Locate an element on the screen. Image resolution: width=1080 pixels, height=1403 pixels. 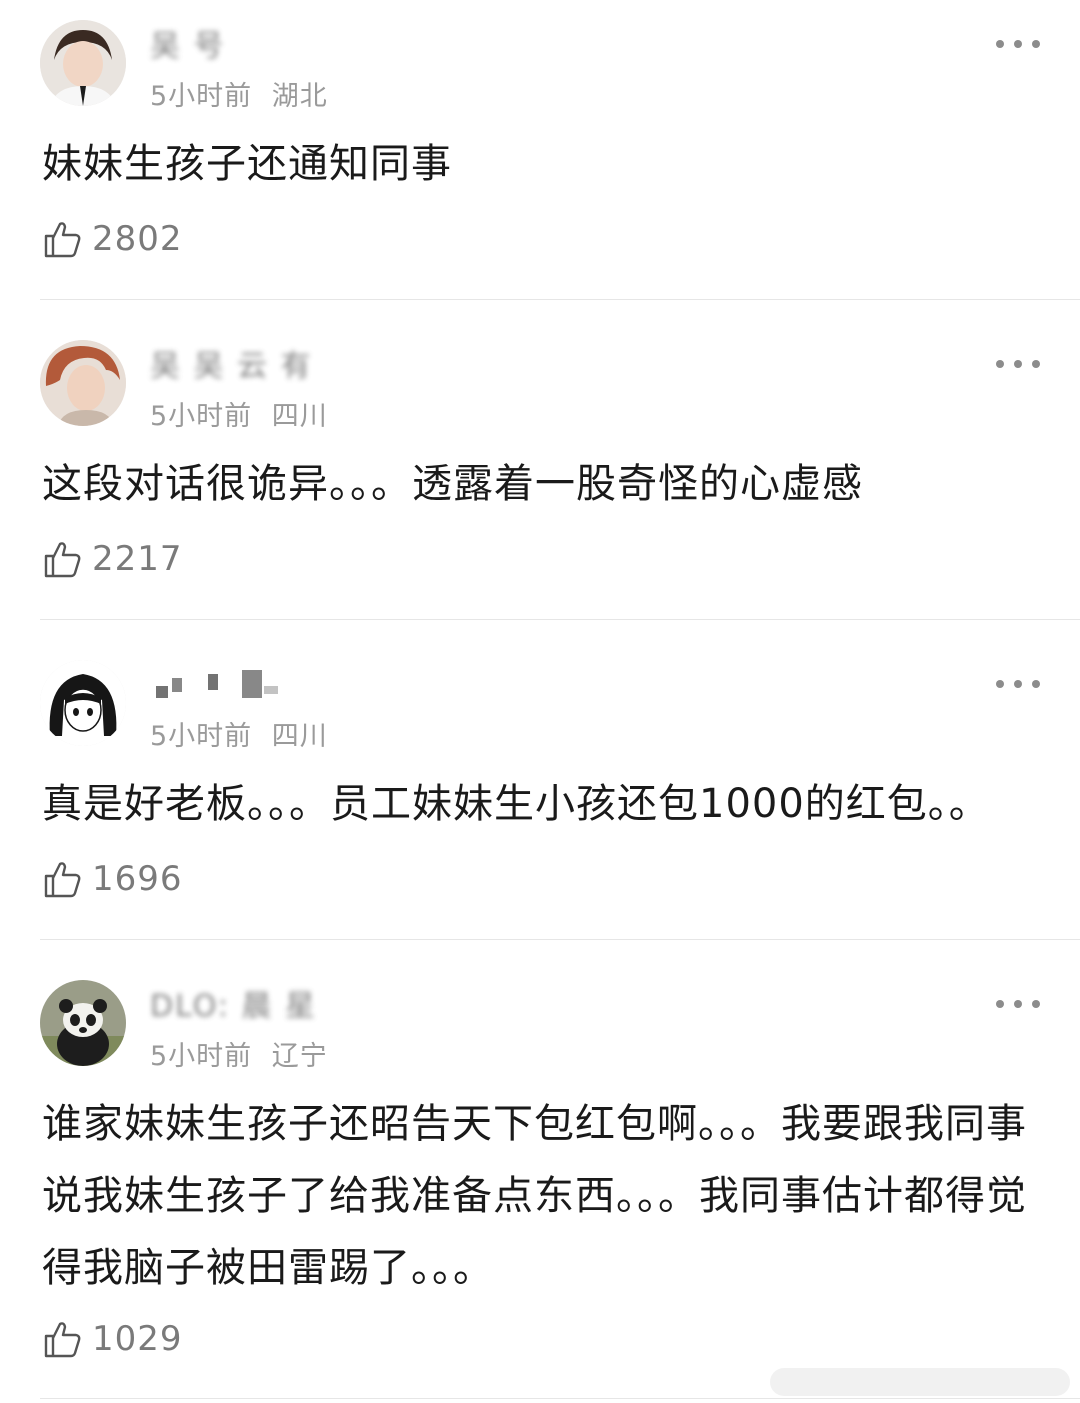
comment-location: 辽宁 is located at coordinates (299, 1056).